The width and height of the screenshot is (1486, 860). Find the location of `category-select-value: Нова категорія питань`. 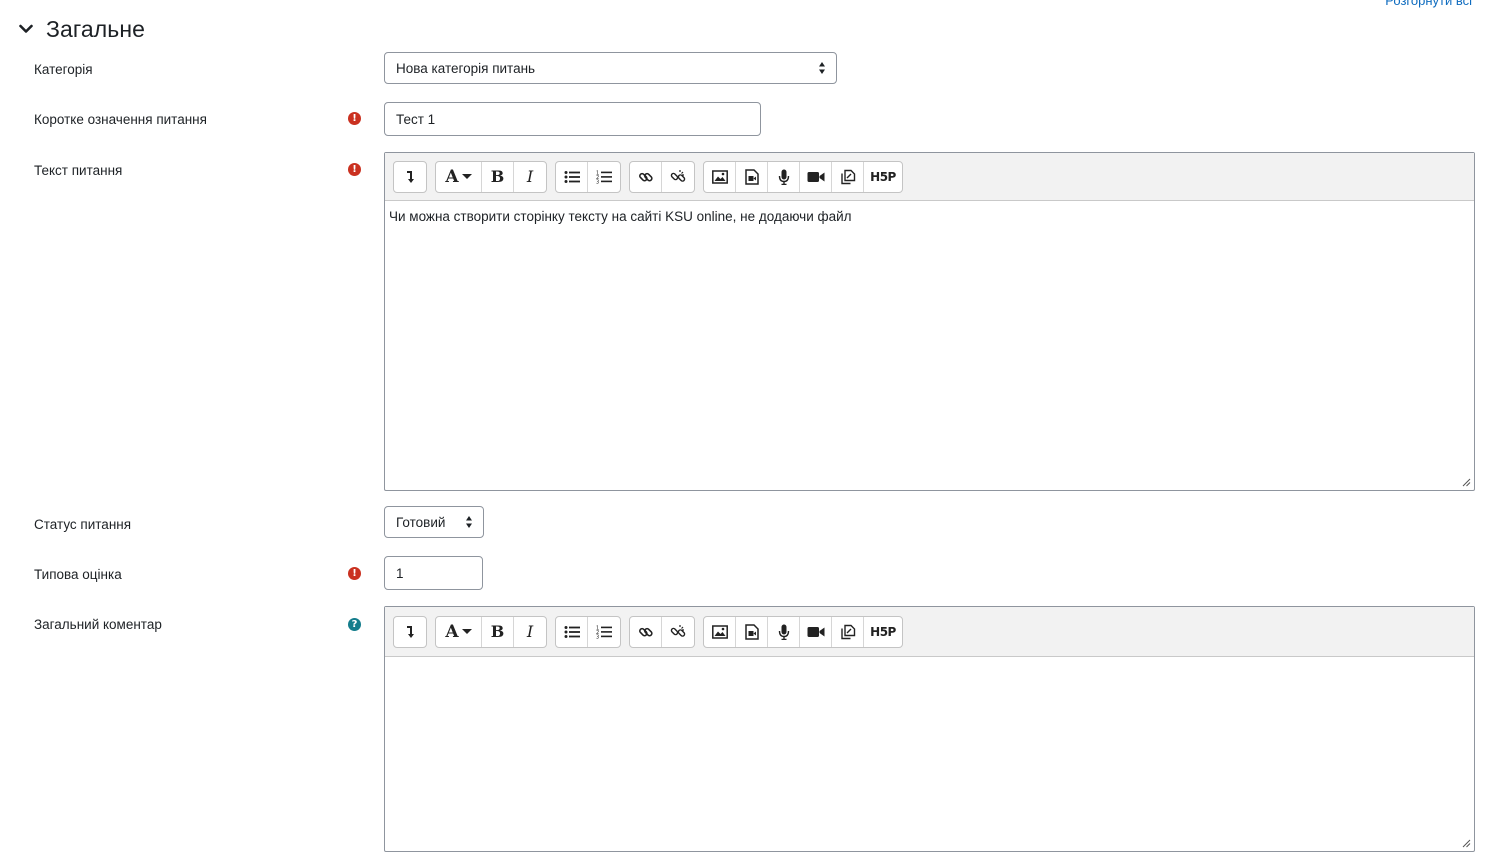

category-select-value: Нова категорія питань is located at coordinates (466, 68).